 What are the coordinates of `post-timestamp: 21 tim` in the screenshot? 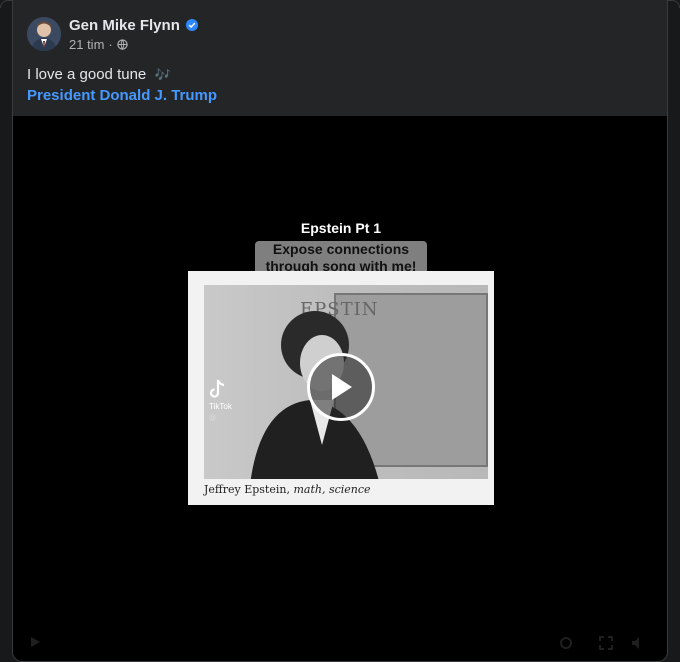 It's located at (86, 44).